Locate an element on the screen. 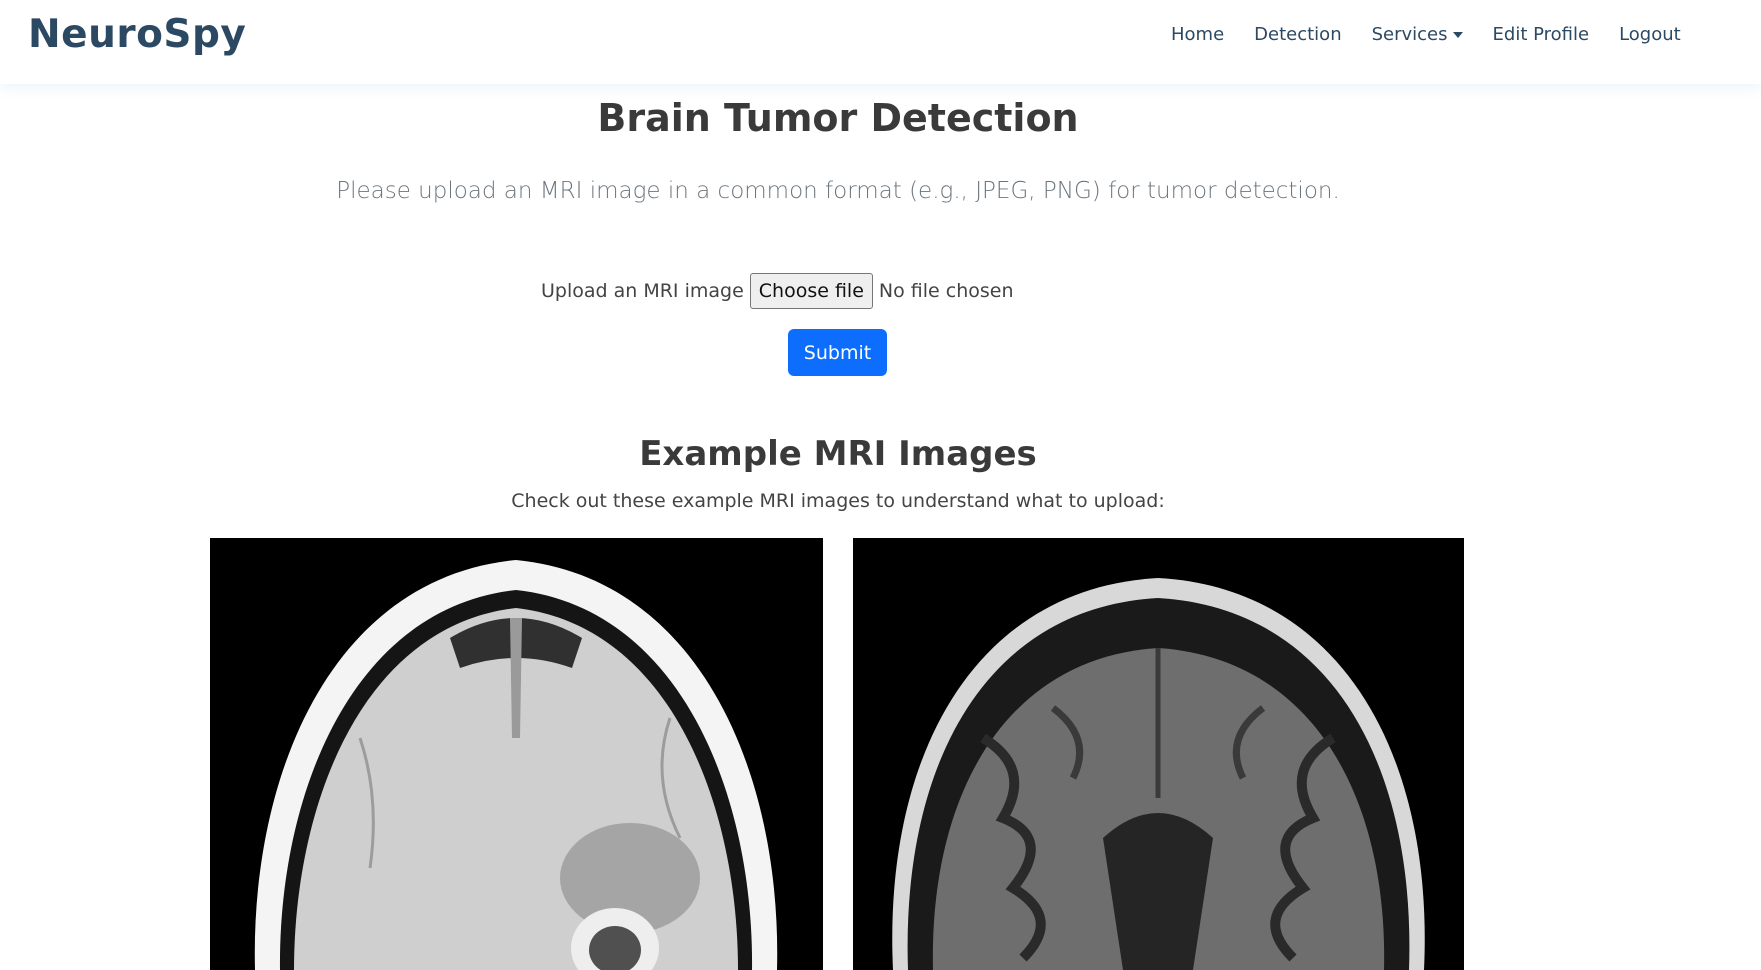 This screenshot has width=1761, height=970. nav-services-dropdown: Services is located at coordinates (1417, 35).